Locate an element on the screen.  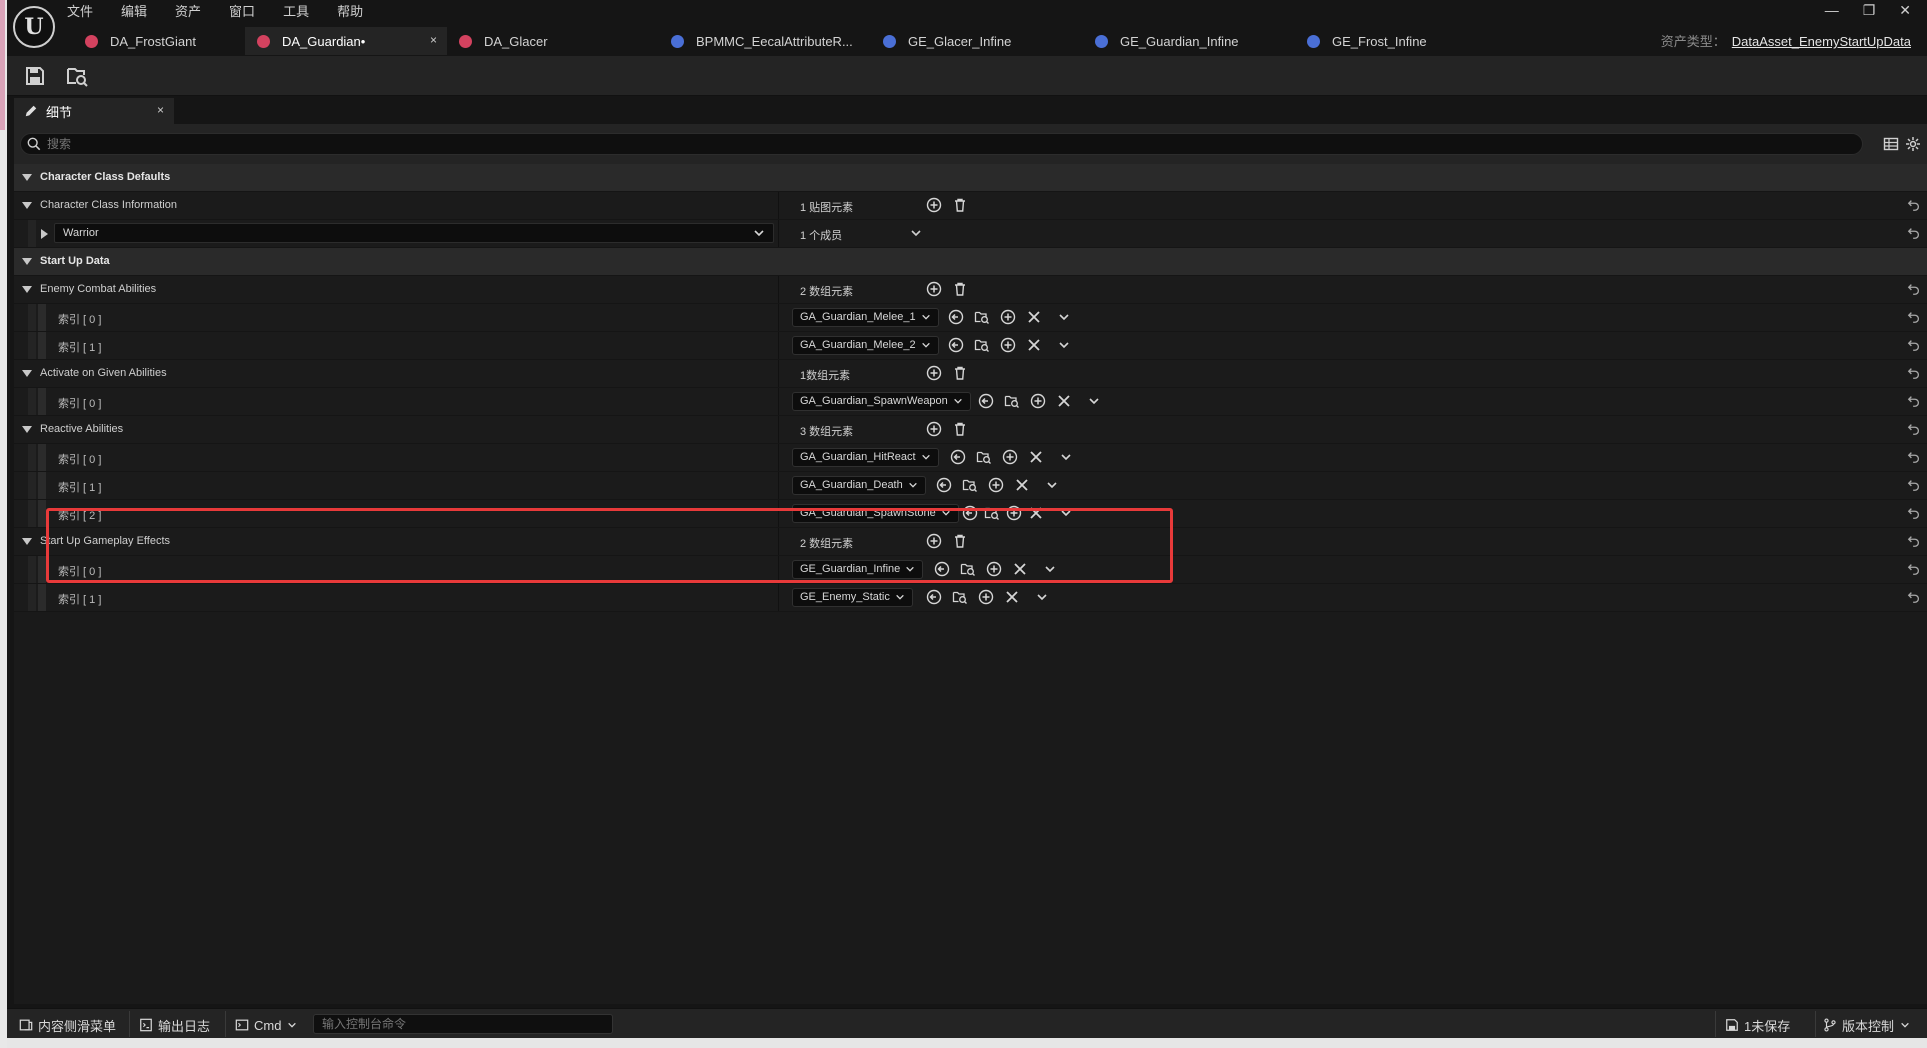
tab-close-icon: × is located at coordinates (433, 40).